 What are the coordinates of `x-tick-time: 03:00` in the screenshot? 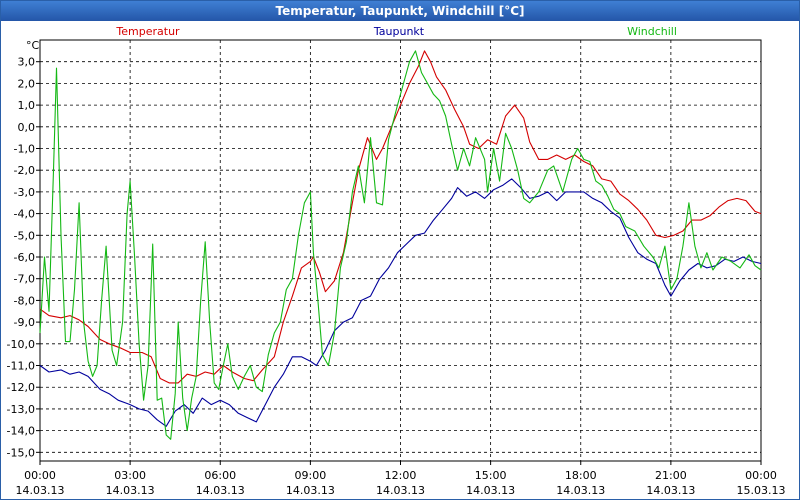 It's located at (130, 475).